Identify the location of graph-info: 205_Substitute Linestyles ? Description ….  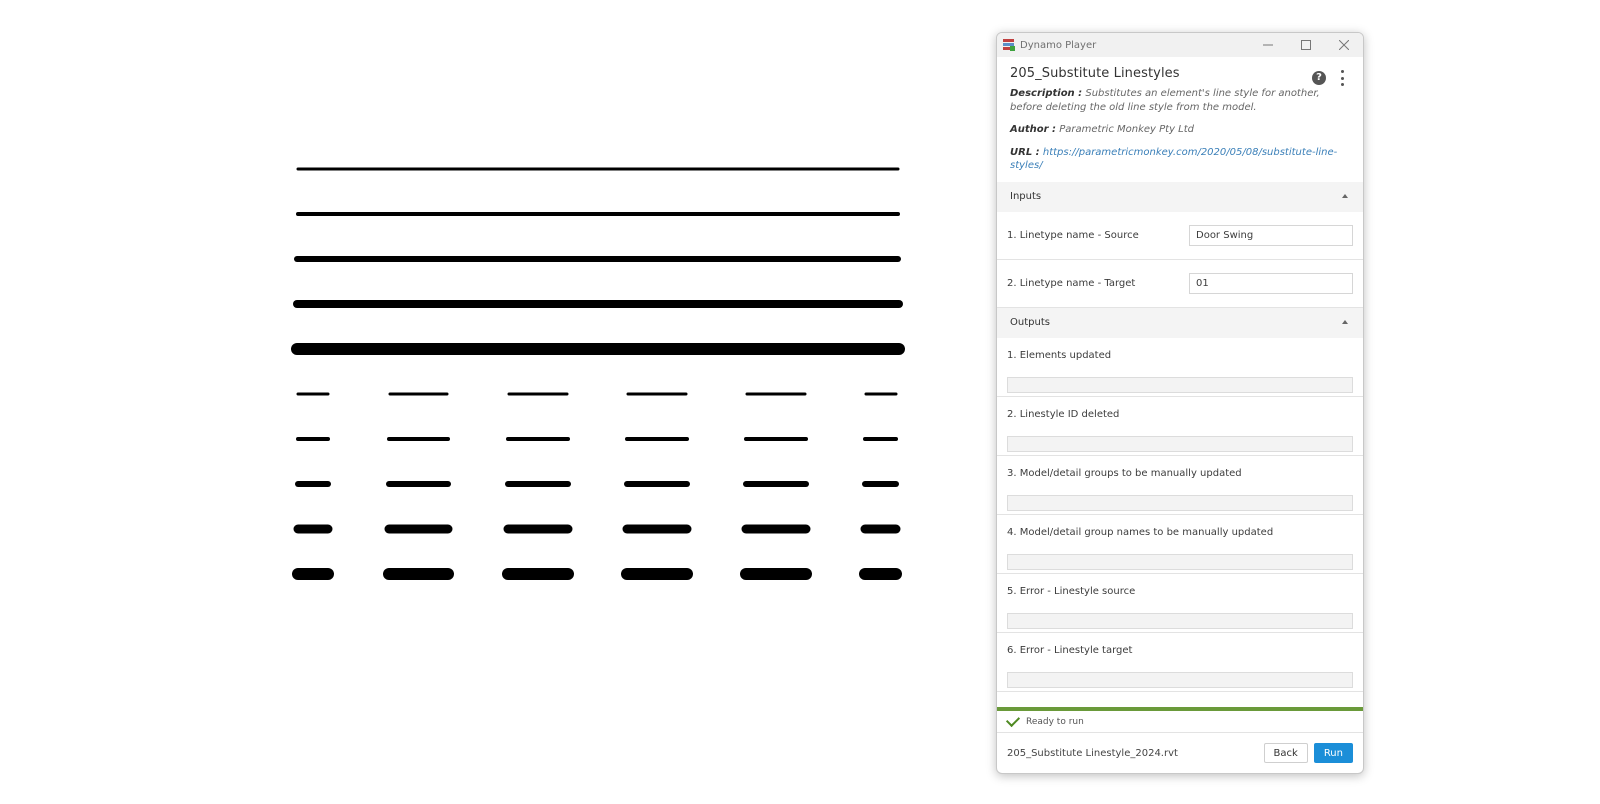
(1180, 115).